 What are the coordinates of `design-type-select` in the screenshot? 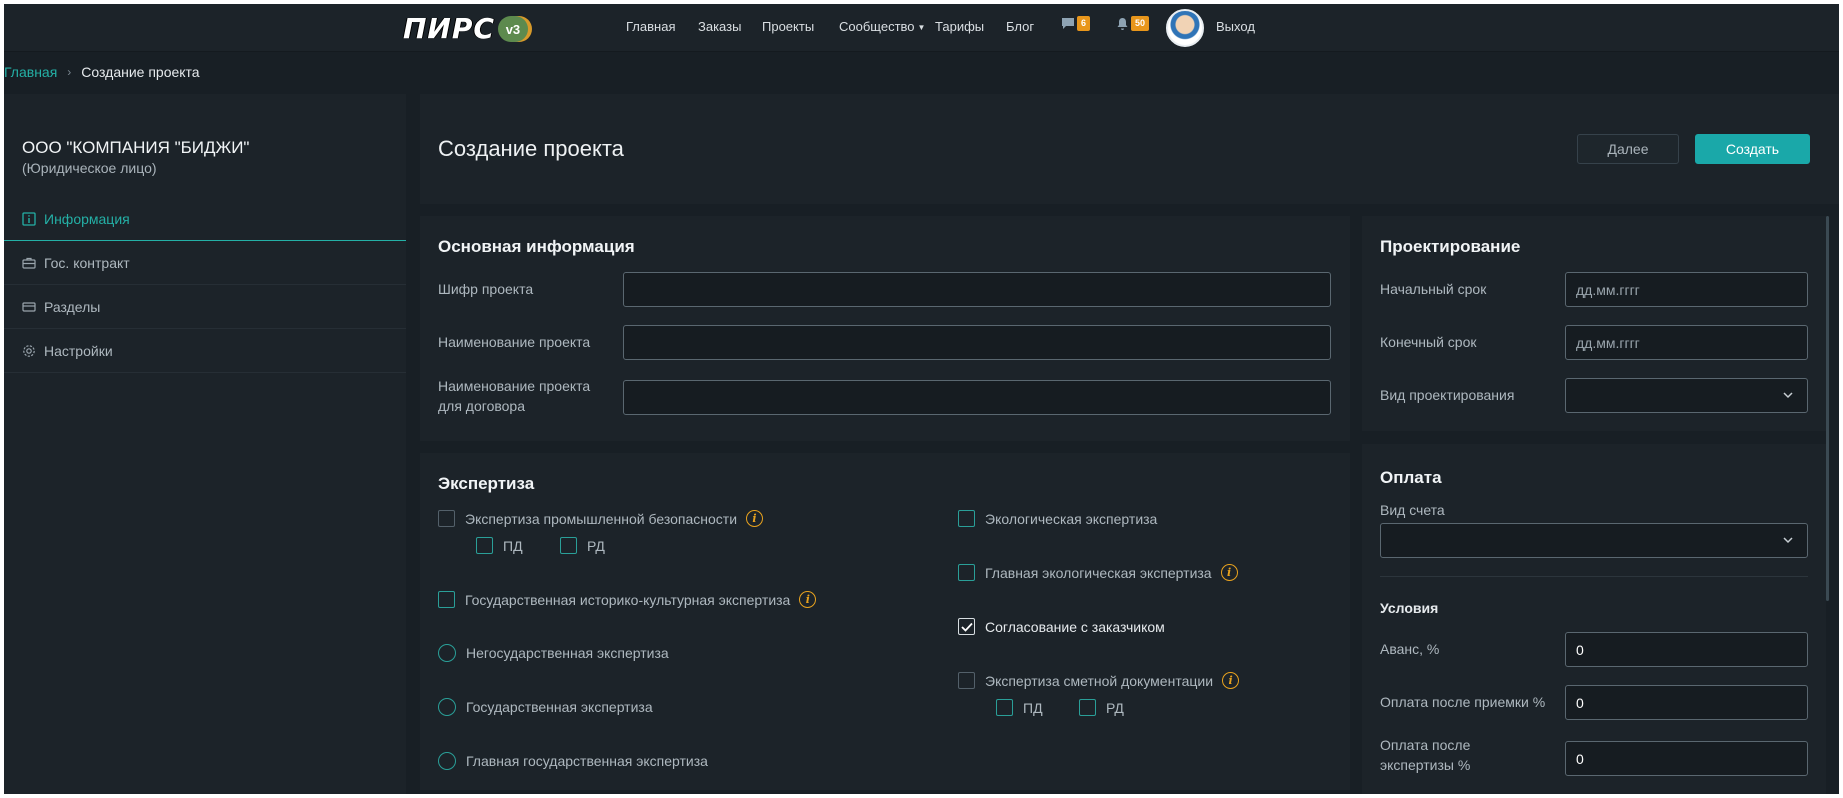 It's located at (1686, 395).